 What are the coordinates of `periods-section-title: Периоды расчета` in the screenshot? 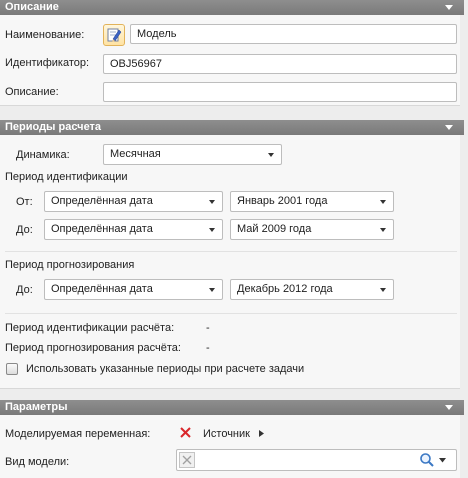 It's located at (53, 127).